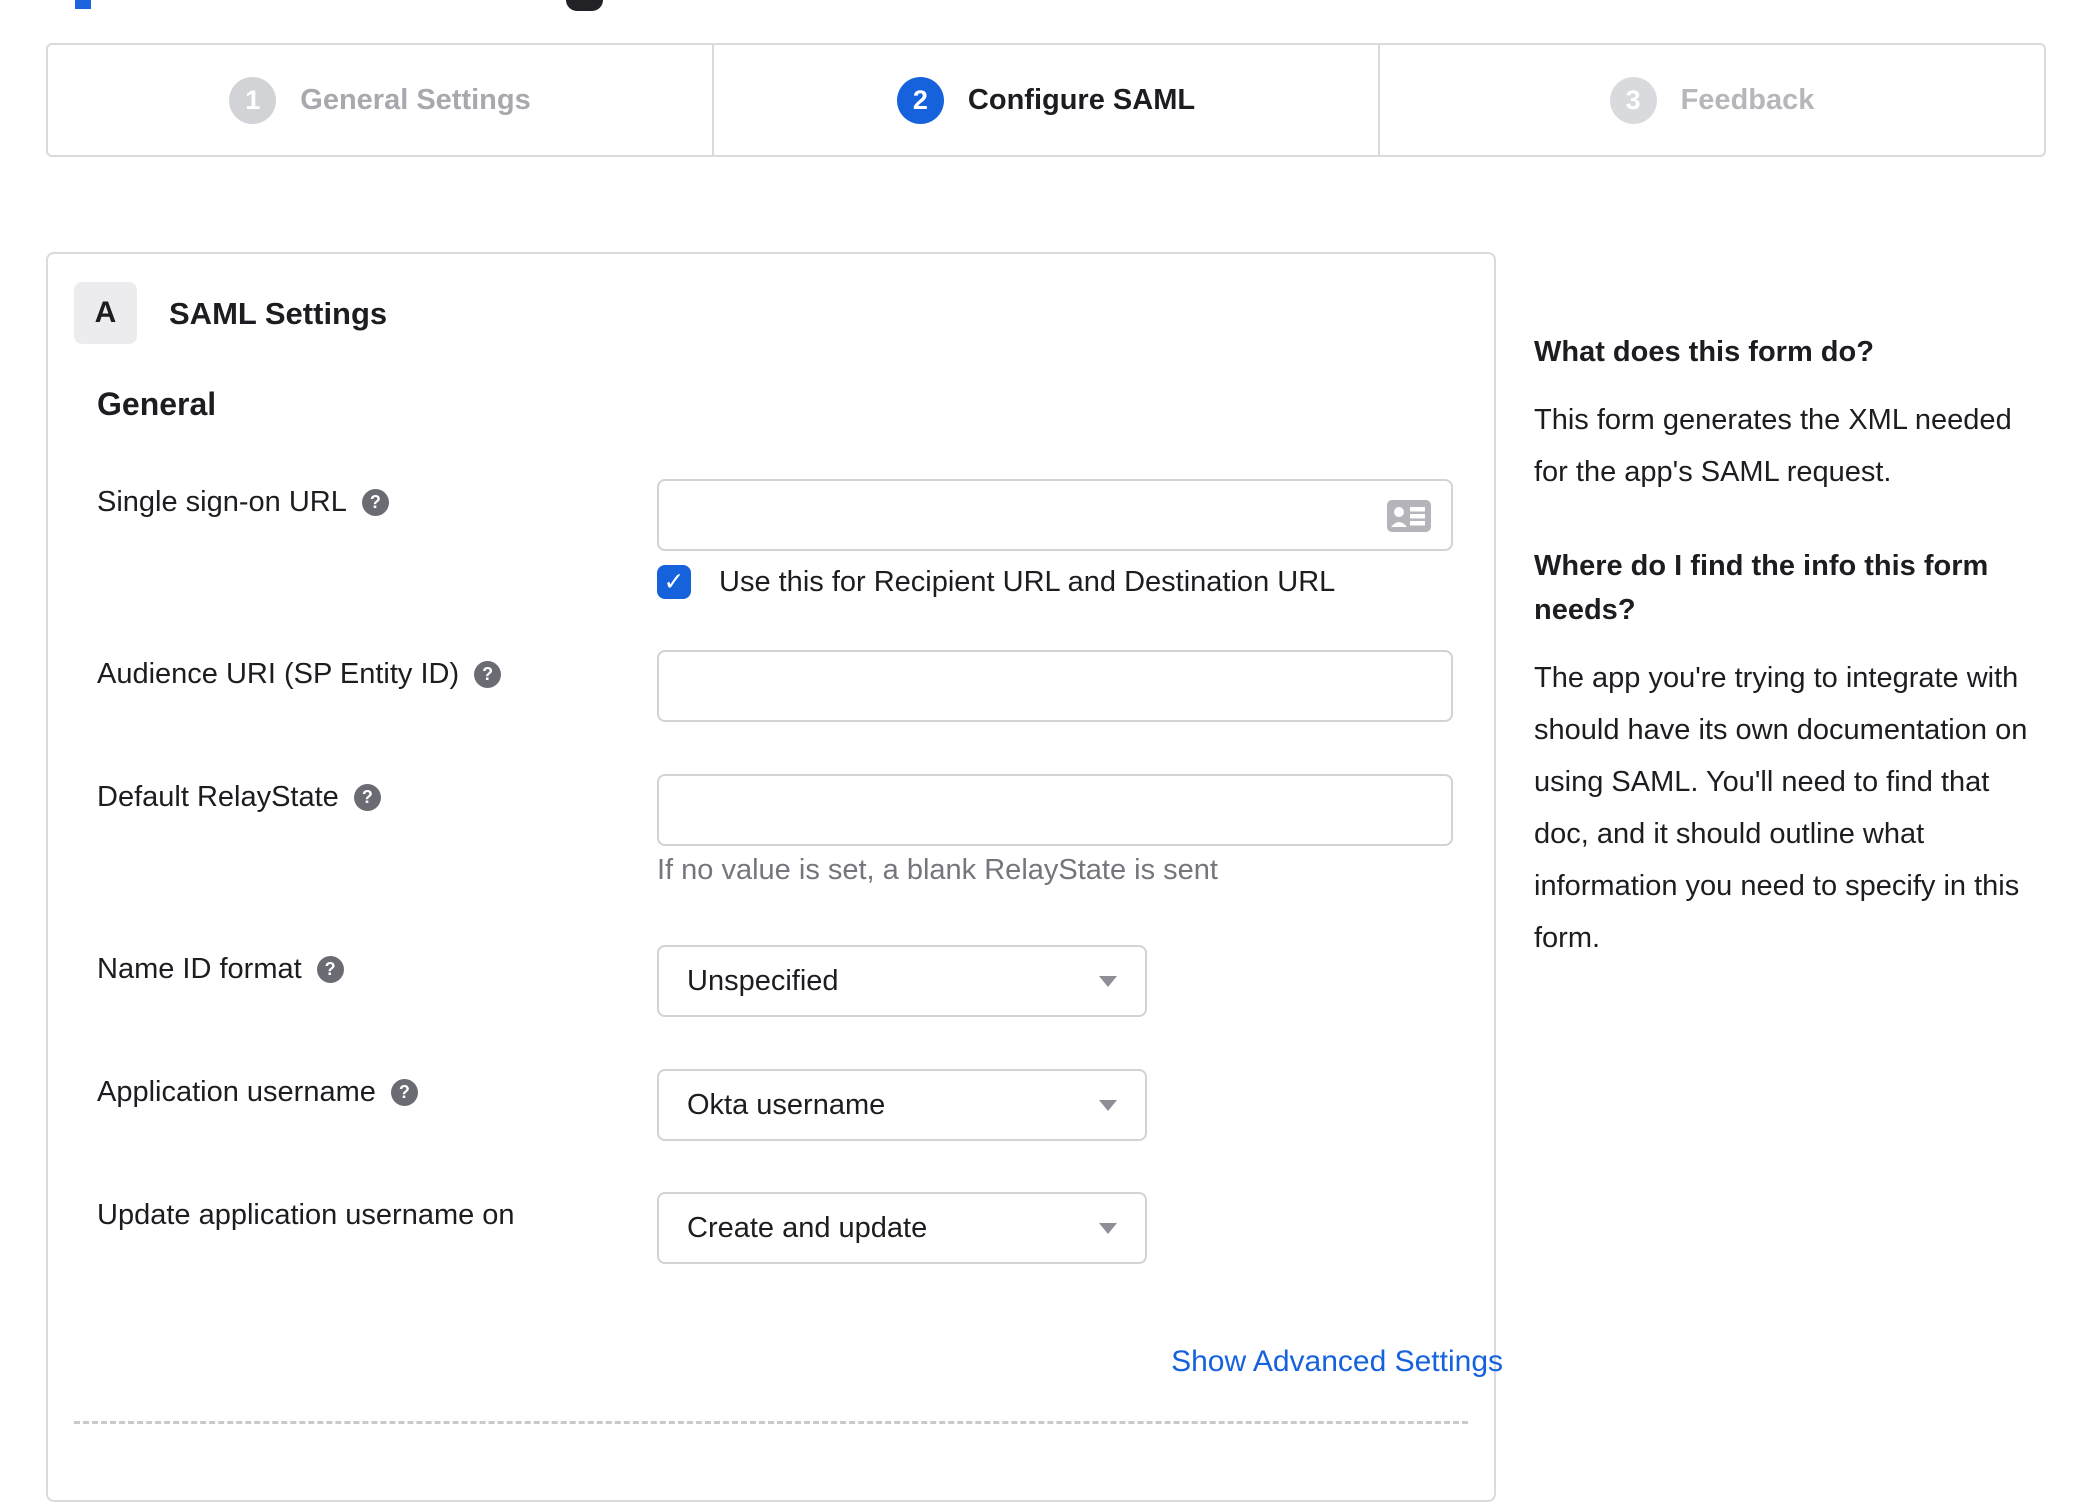  I want to click on audience-uri-label-row: Audience URI (SP Entity ID) ?, so click(299, 674).